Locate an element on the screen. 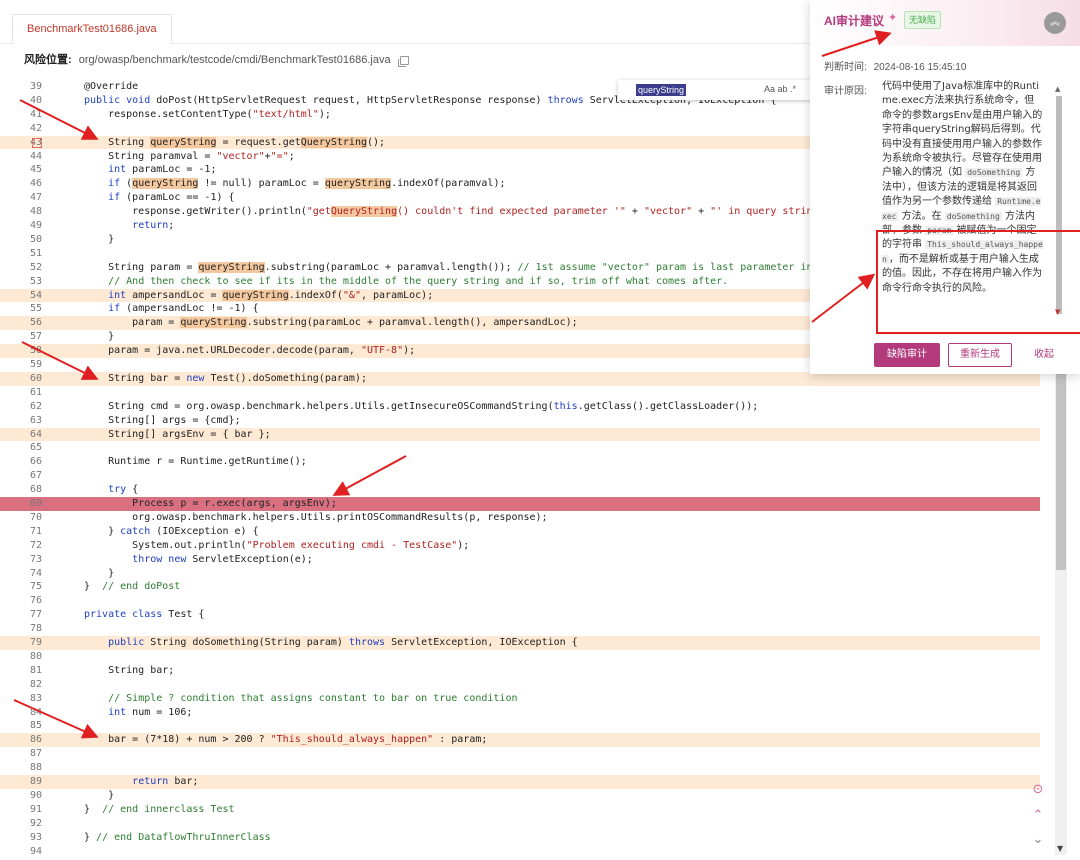 Image resolution: width=1080 pixels, height=860 pixels. code-line: 64 String[] argsEnv = { bar }; is located at coordinates (520, 434).